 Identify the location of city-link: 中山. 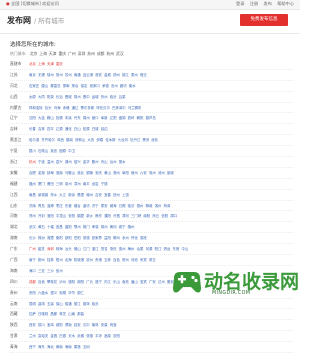
(184, 249).